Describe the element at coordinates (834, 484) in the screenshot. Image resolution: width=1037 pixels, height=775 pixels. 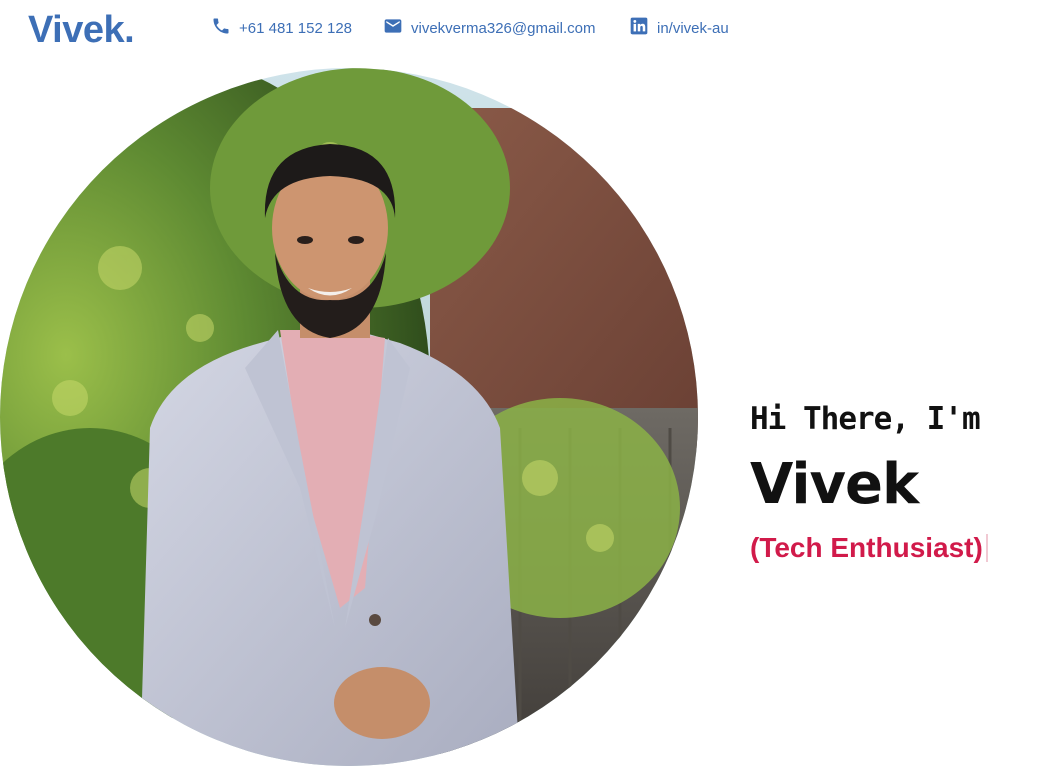
I see `hero-name: Vivek` at that location.